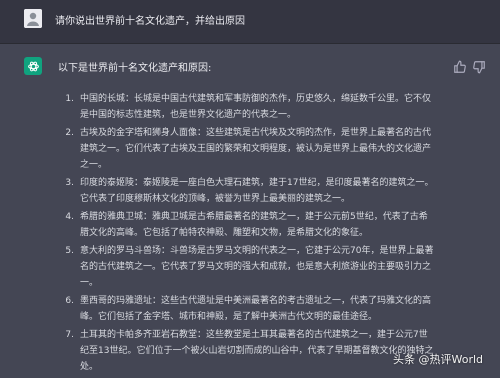 Image resolution: width=500 pixels, height=378 pixels. I want to click on list-item-number: 1., so click(69, 99).